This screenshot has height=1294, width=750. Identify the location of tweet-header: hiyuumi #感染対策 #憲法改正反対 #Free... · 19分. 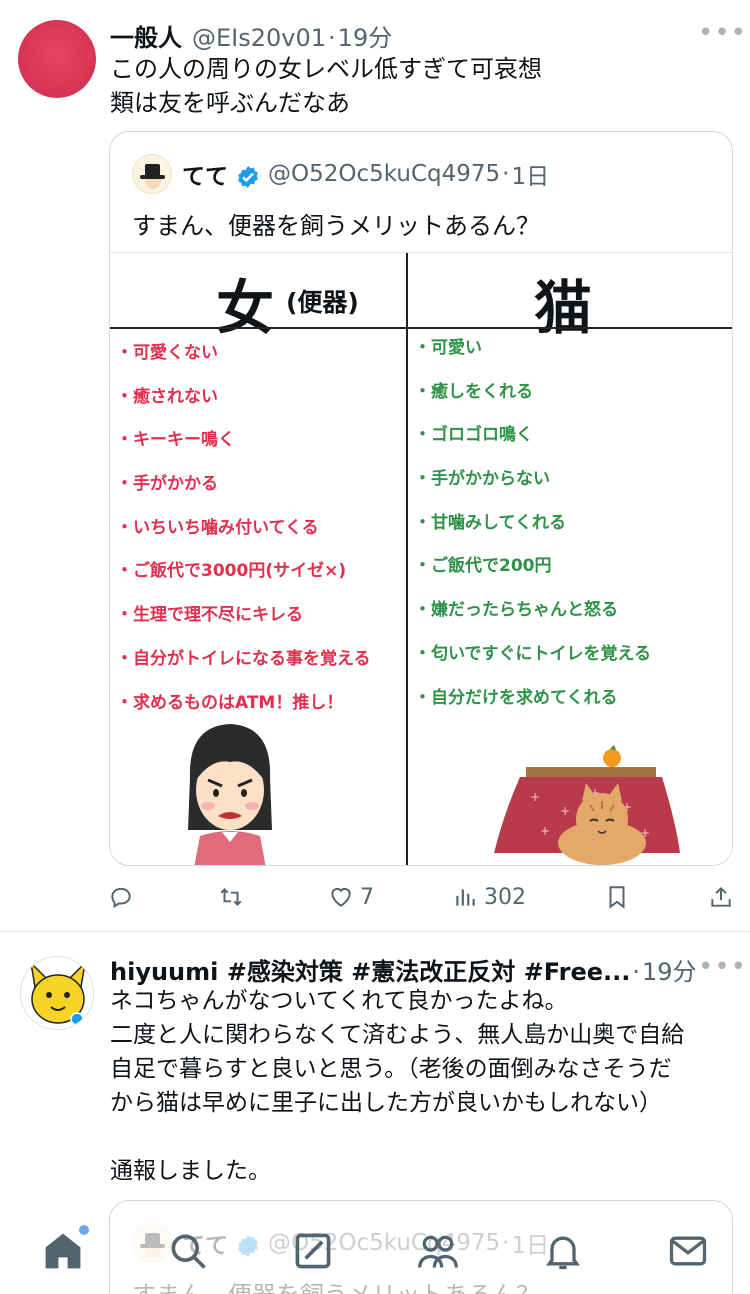
(403, 969).